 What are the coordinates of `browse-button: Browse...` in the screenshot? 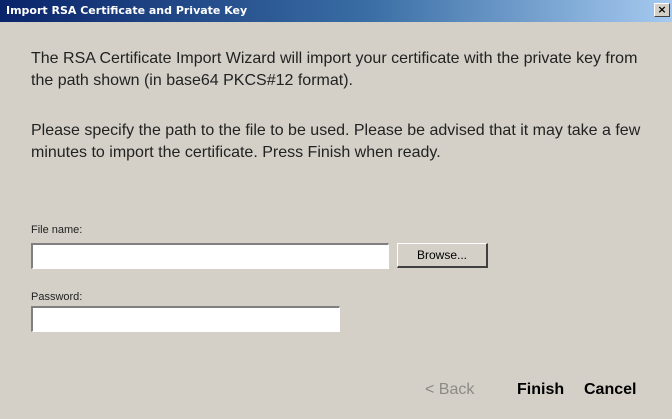 It's located at (442, 255).